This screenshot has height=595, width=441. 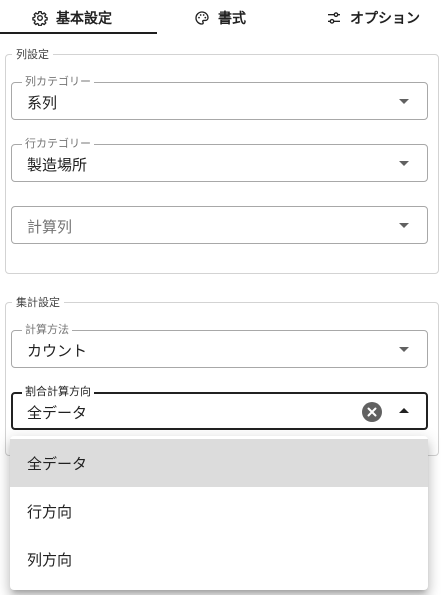 What do you see at coordinates (42, 103) in the screenshot?
I see `column-category-value: 系列` at bounding box center [42, 103].